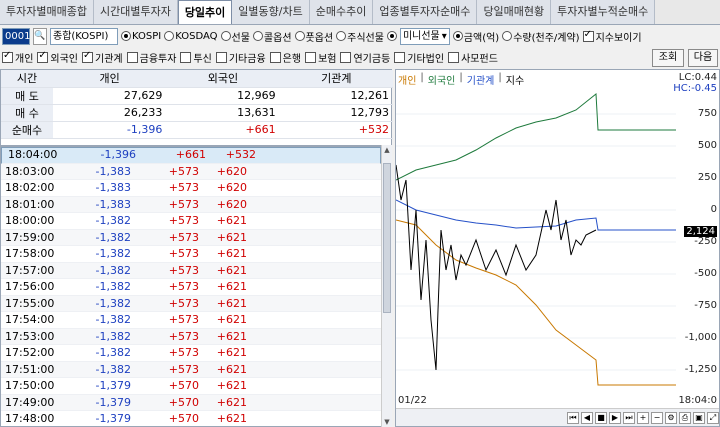 The width and height of the screenshot is (720, 427). I want to click on search-icon: 🔍, so click(40, 36).